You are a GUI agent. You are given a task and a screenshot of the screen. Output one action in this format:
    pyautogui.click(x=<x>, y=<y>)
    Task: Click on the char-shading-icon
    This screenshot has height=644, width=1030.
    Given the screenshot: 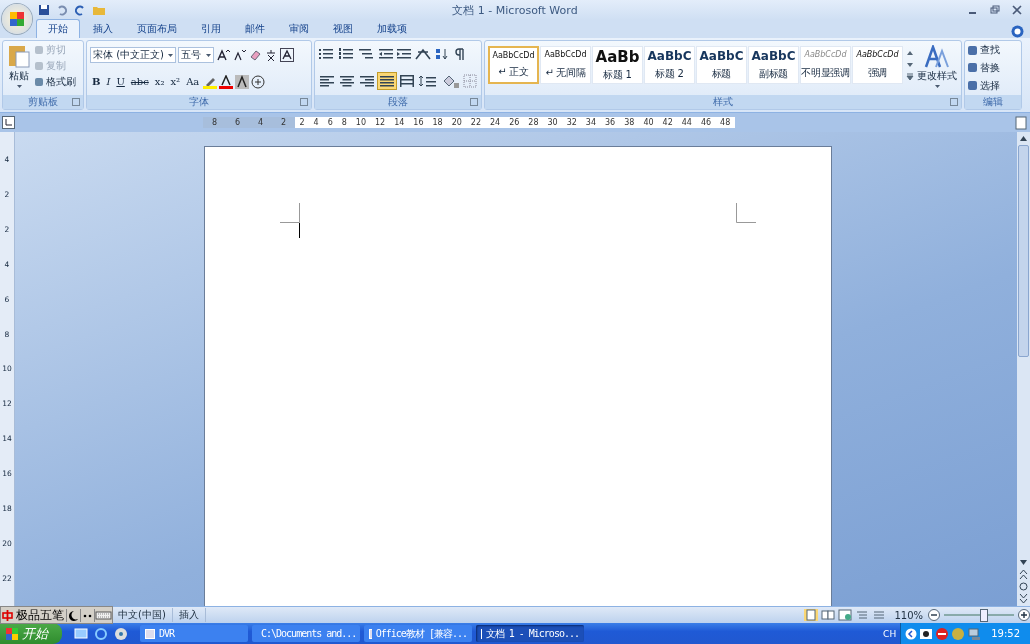 What is the action you would take?
    pyautogui.click(x=242, y=81)
    